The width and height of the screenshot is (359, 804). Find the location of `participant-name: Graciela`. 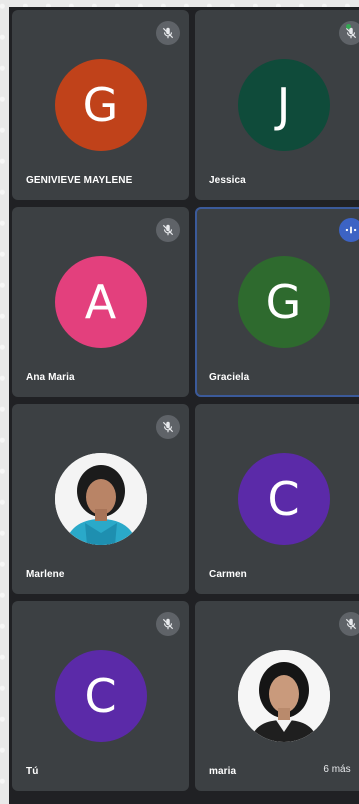

participant-name: Graciela is located at coordinates (229, 377).